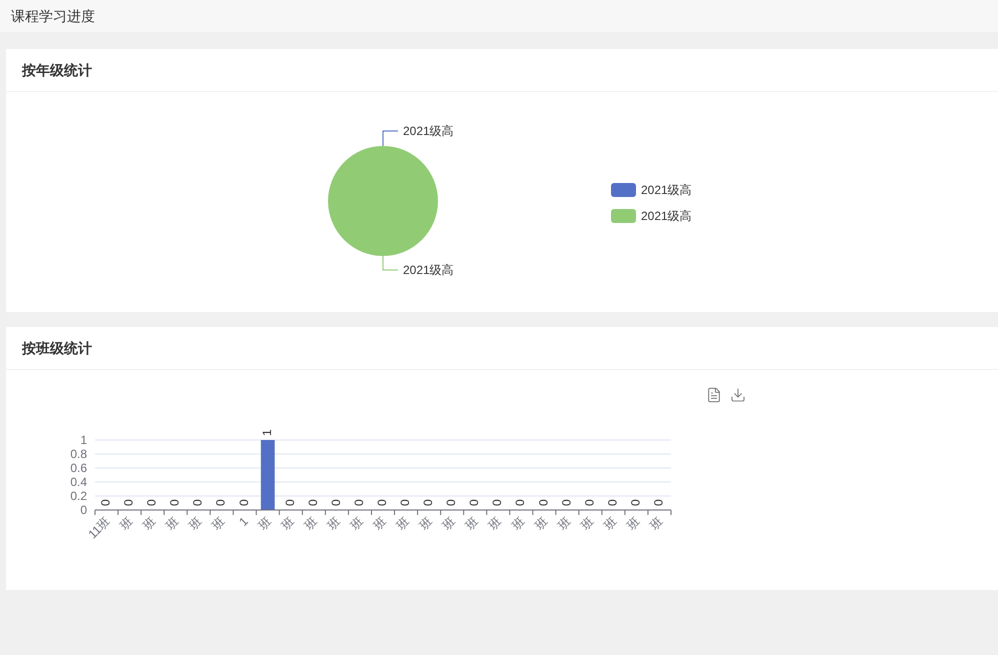  Describe the element at coordinates (738, 395) in the screenshot. I see `download-icon` at that location.